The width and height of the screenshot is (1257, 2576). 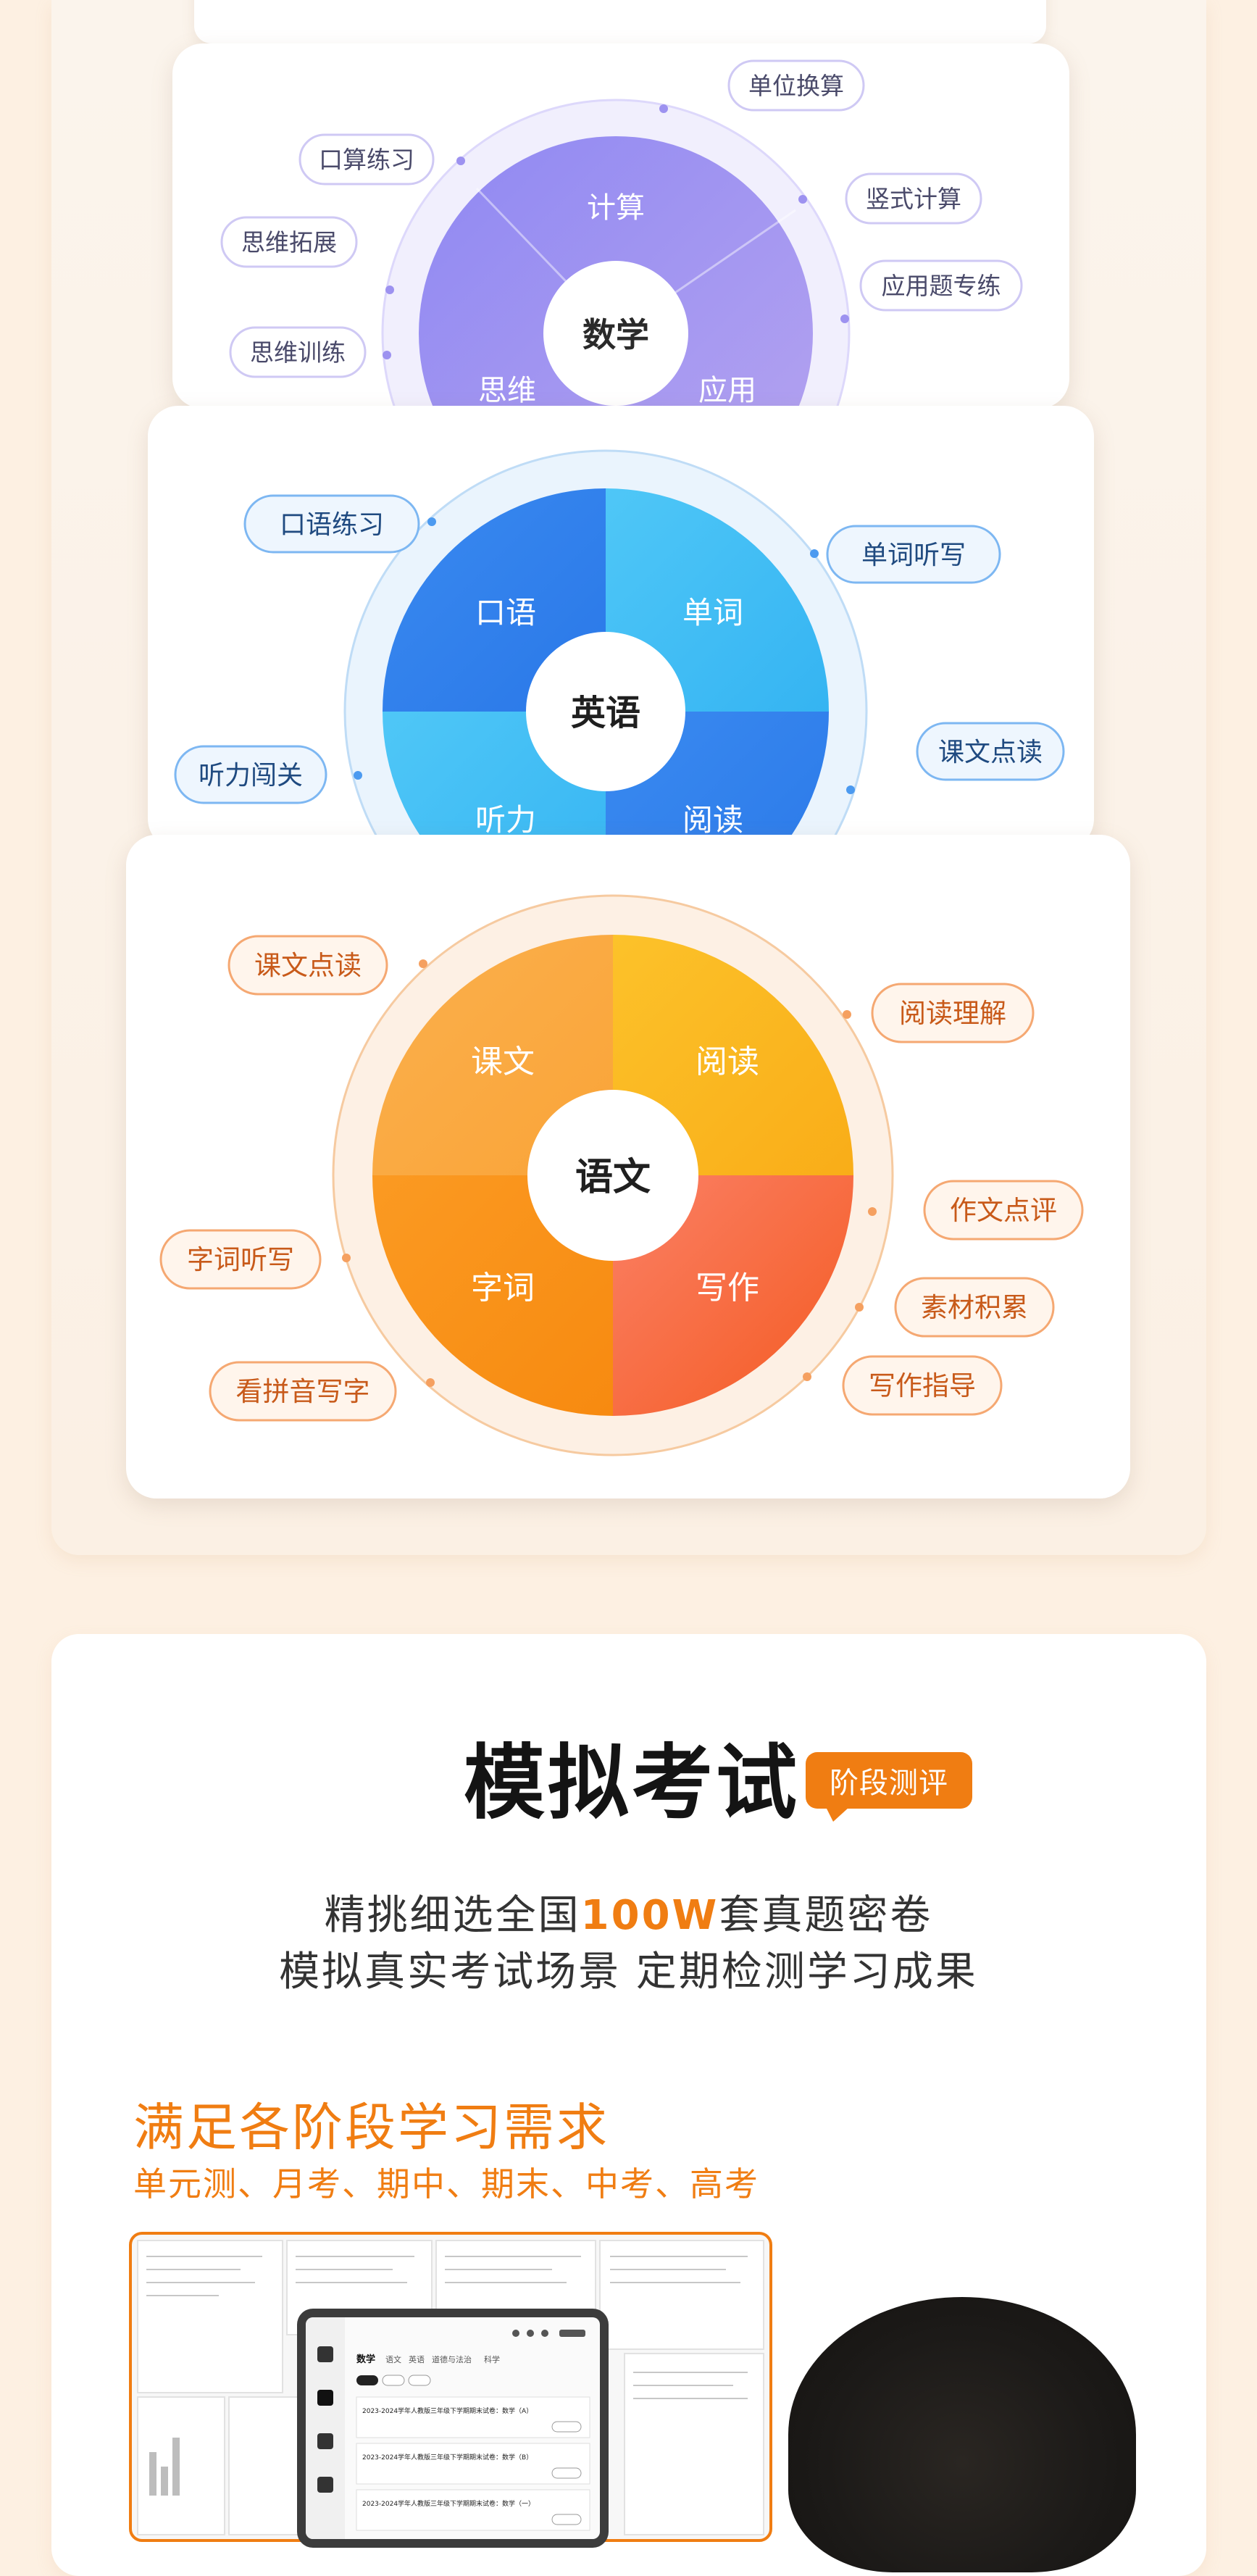 What do you see at coordinates (492, 2359) in the screenshot?
I see `device-tab-science: 科学` at bounding box center [492, 2359].